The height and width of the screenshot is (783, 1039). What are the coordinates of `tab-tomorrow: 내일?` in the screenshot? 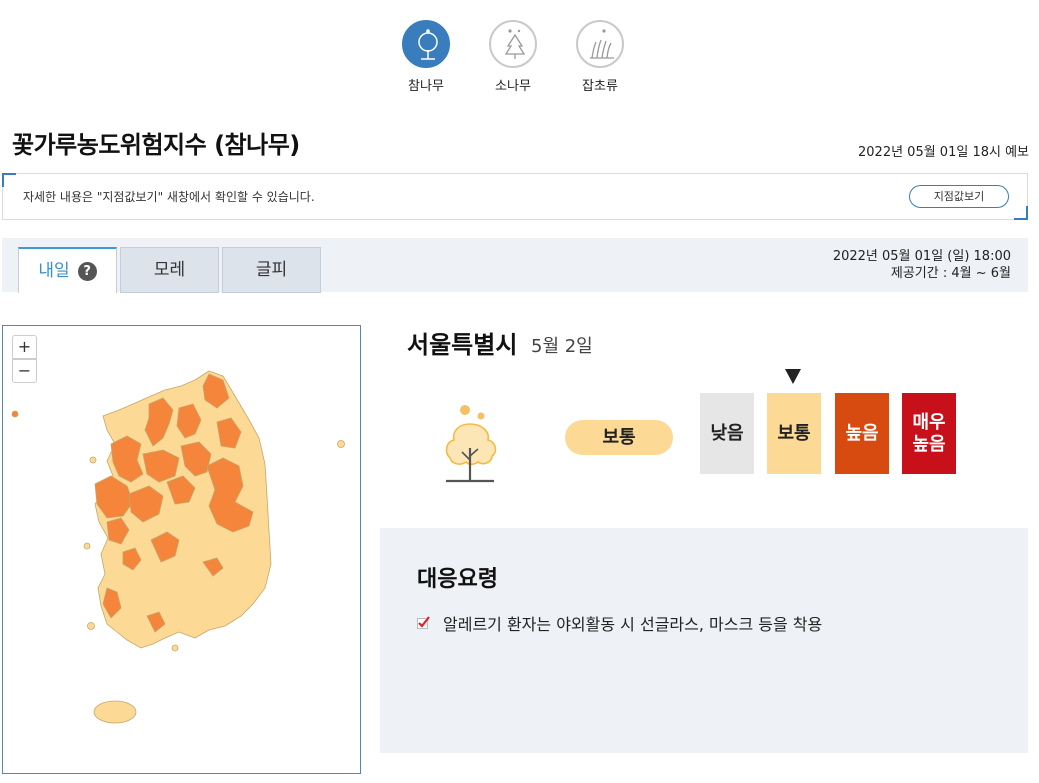 It's located at (67, 270).